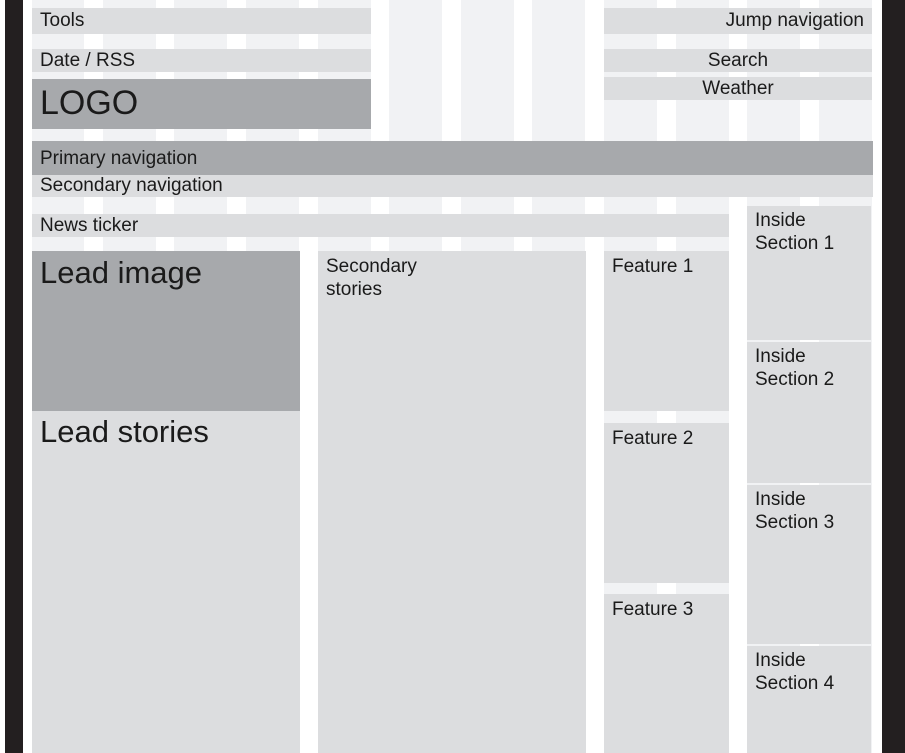  Describe the element at coordinates (124, 431) in the screenshot. I see `lead-stories-label: Lead stories` at that location.